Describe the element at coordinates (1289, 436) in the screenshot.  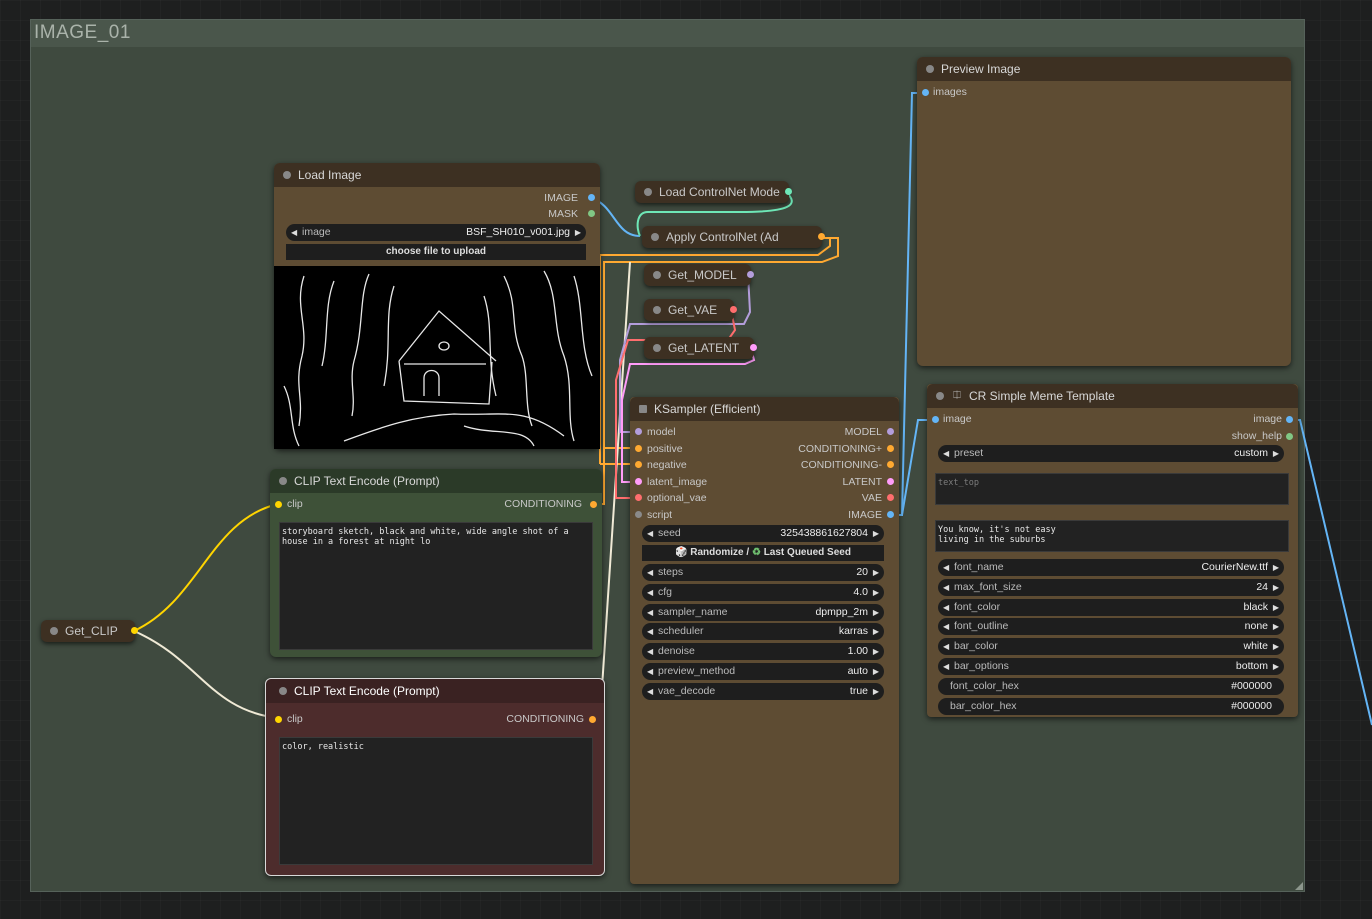
I see `output-show-help-dot` at that location.